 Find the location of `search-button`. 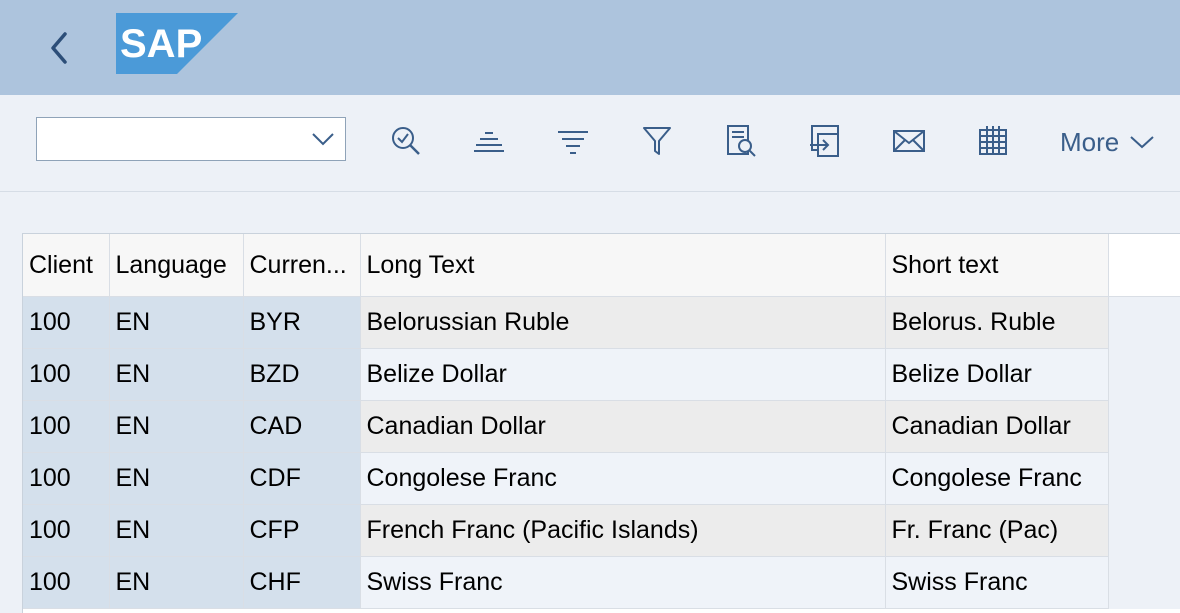

search-button is located at coordinates (406, 141).